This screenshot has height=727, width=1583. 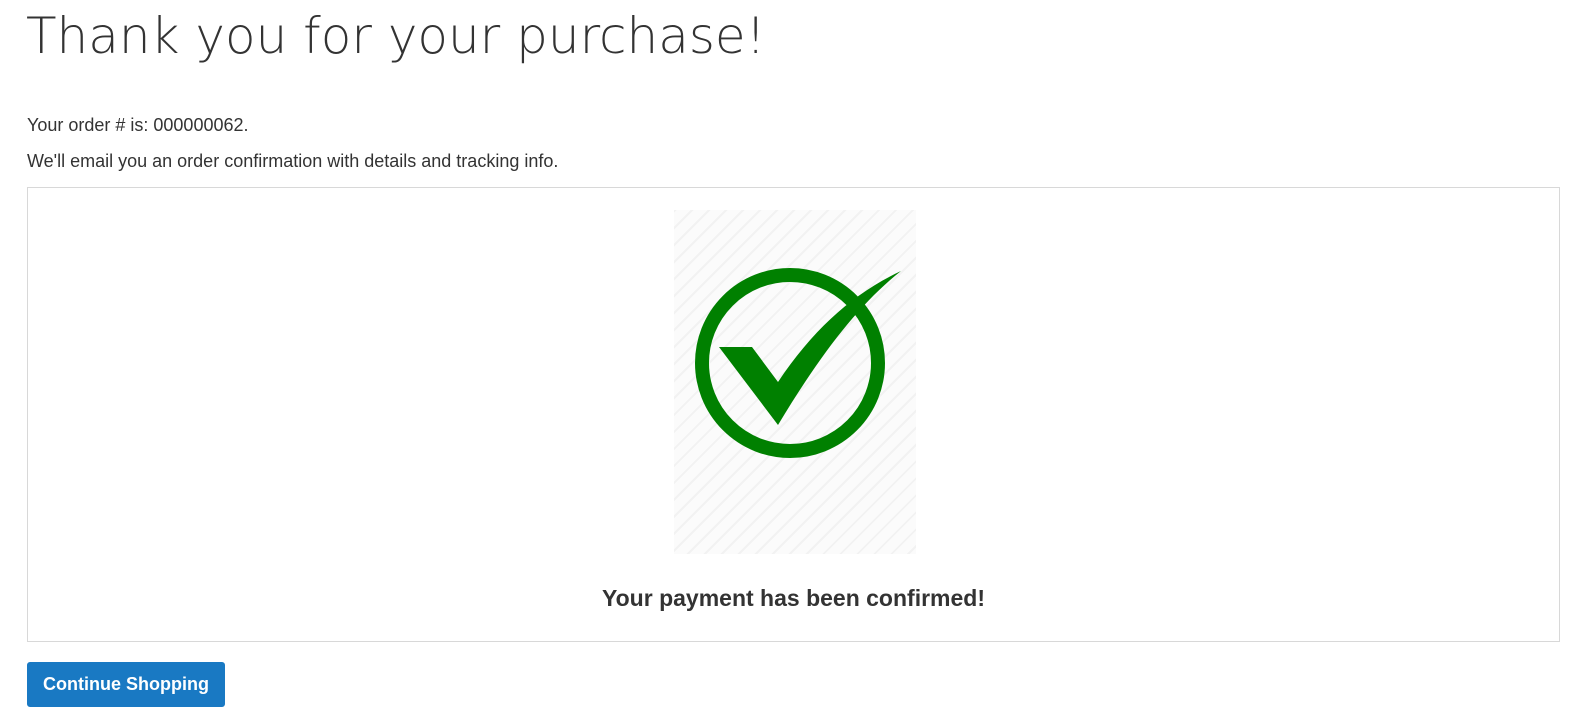 I want to click on payment-confirmed-message: Your payment has been confirmed!, so click(x=793, y=598).